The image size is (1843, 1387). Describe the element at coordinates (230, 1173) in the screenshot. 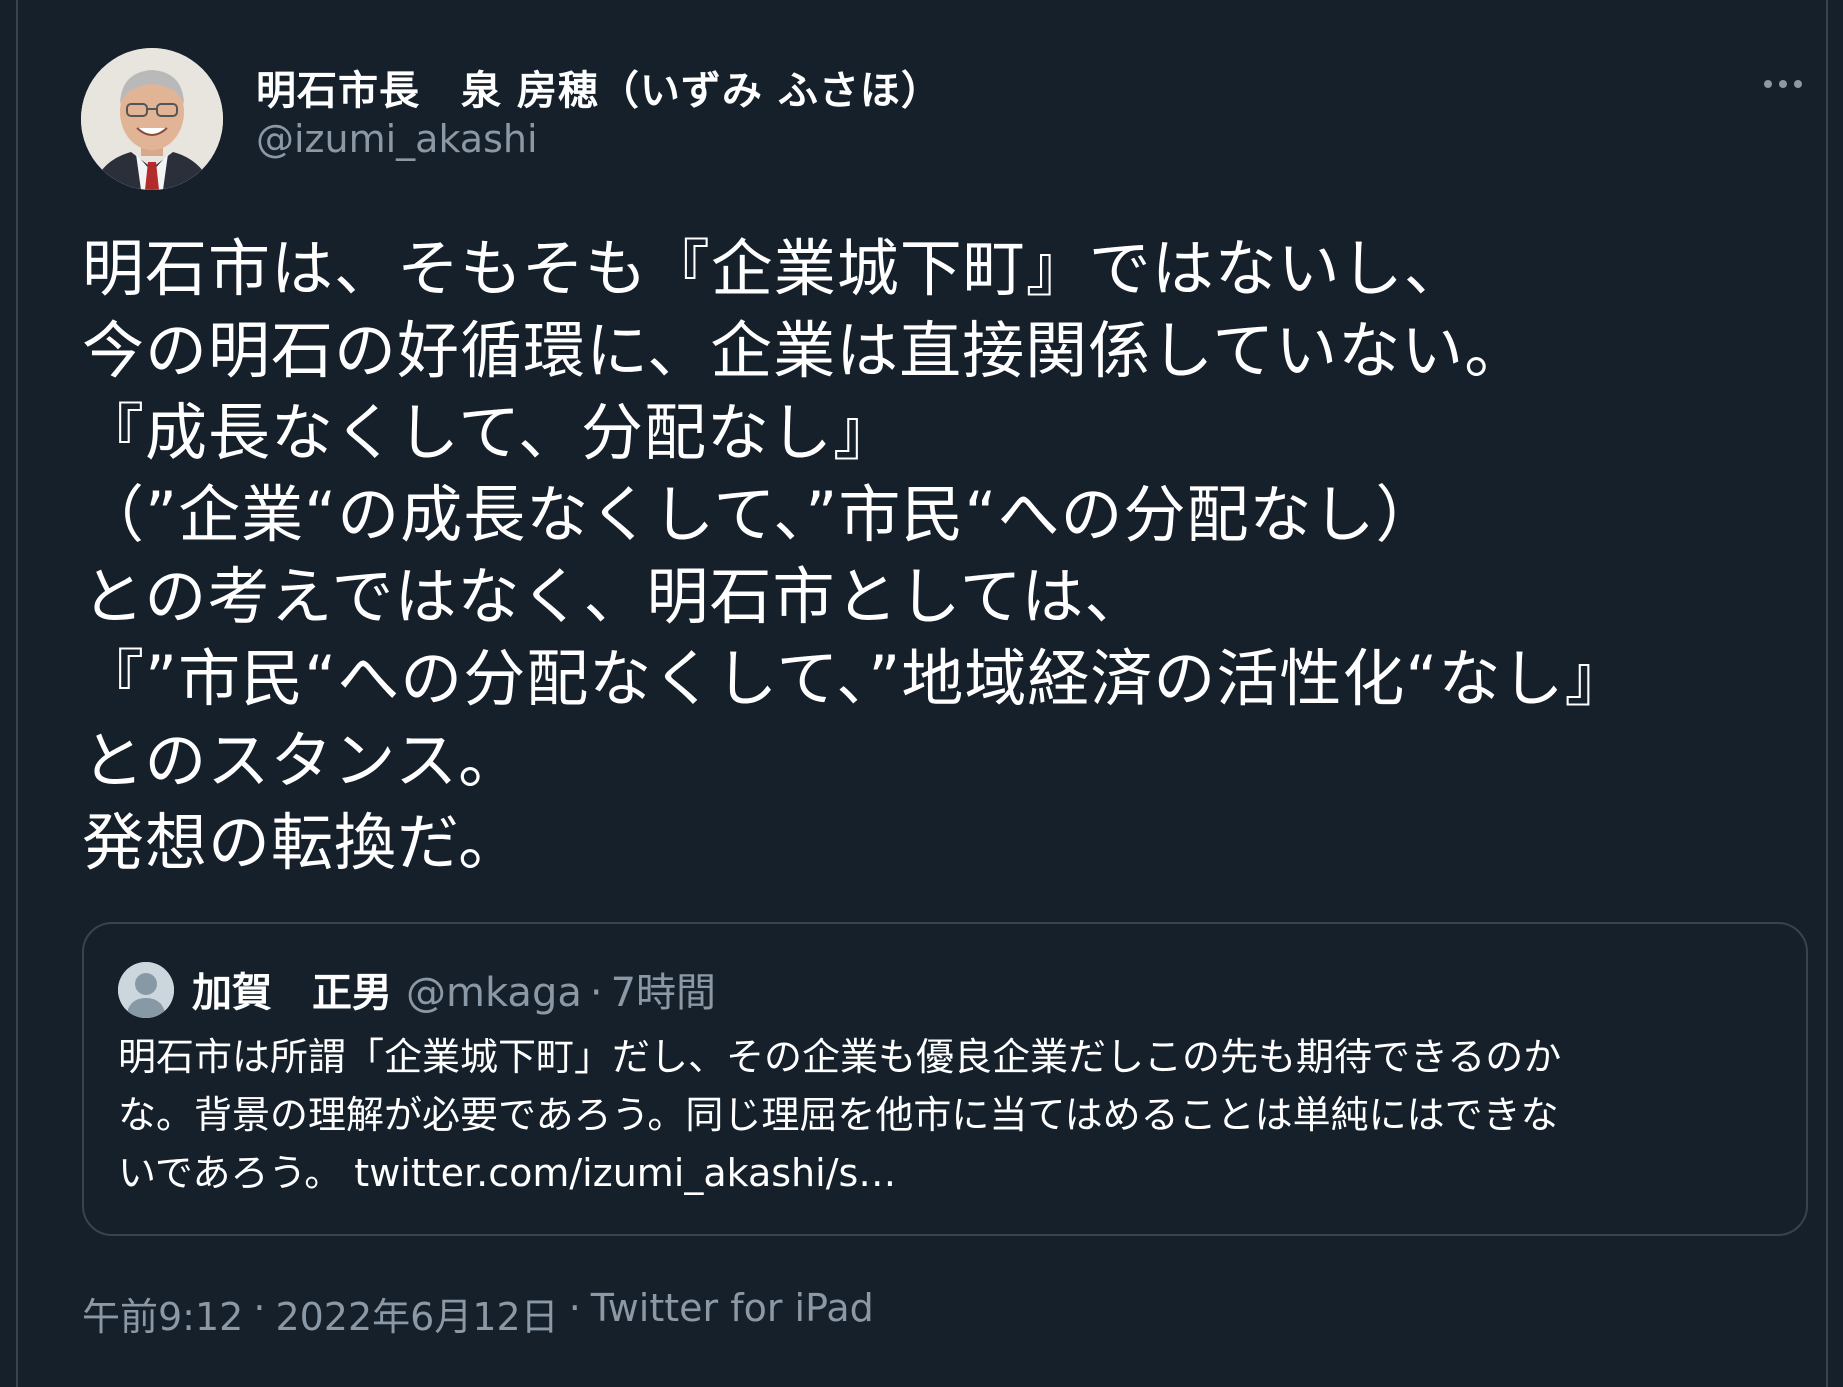

I see `quoted-tweet-text: いであろう。` at that location.